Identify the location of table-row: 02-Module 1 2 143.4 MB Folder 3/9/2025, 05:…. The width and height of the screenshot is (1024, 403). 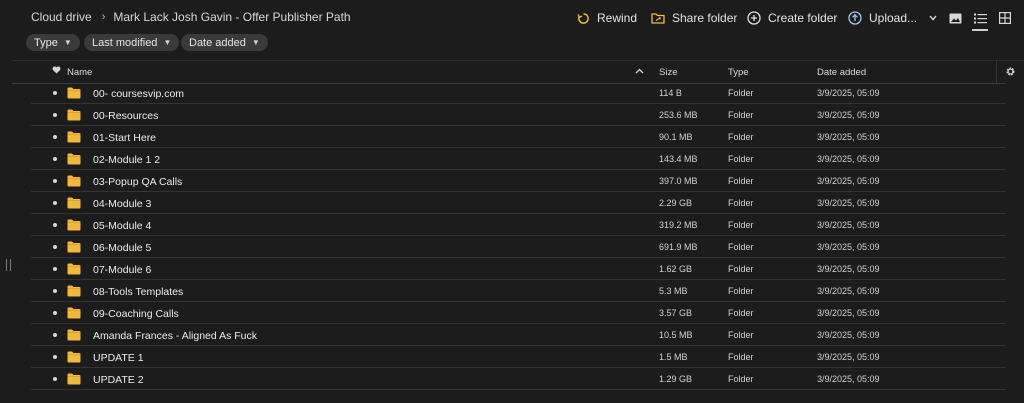
(512, 159).